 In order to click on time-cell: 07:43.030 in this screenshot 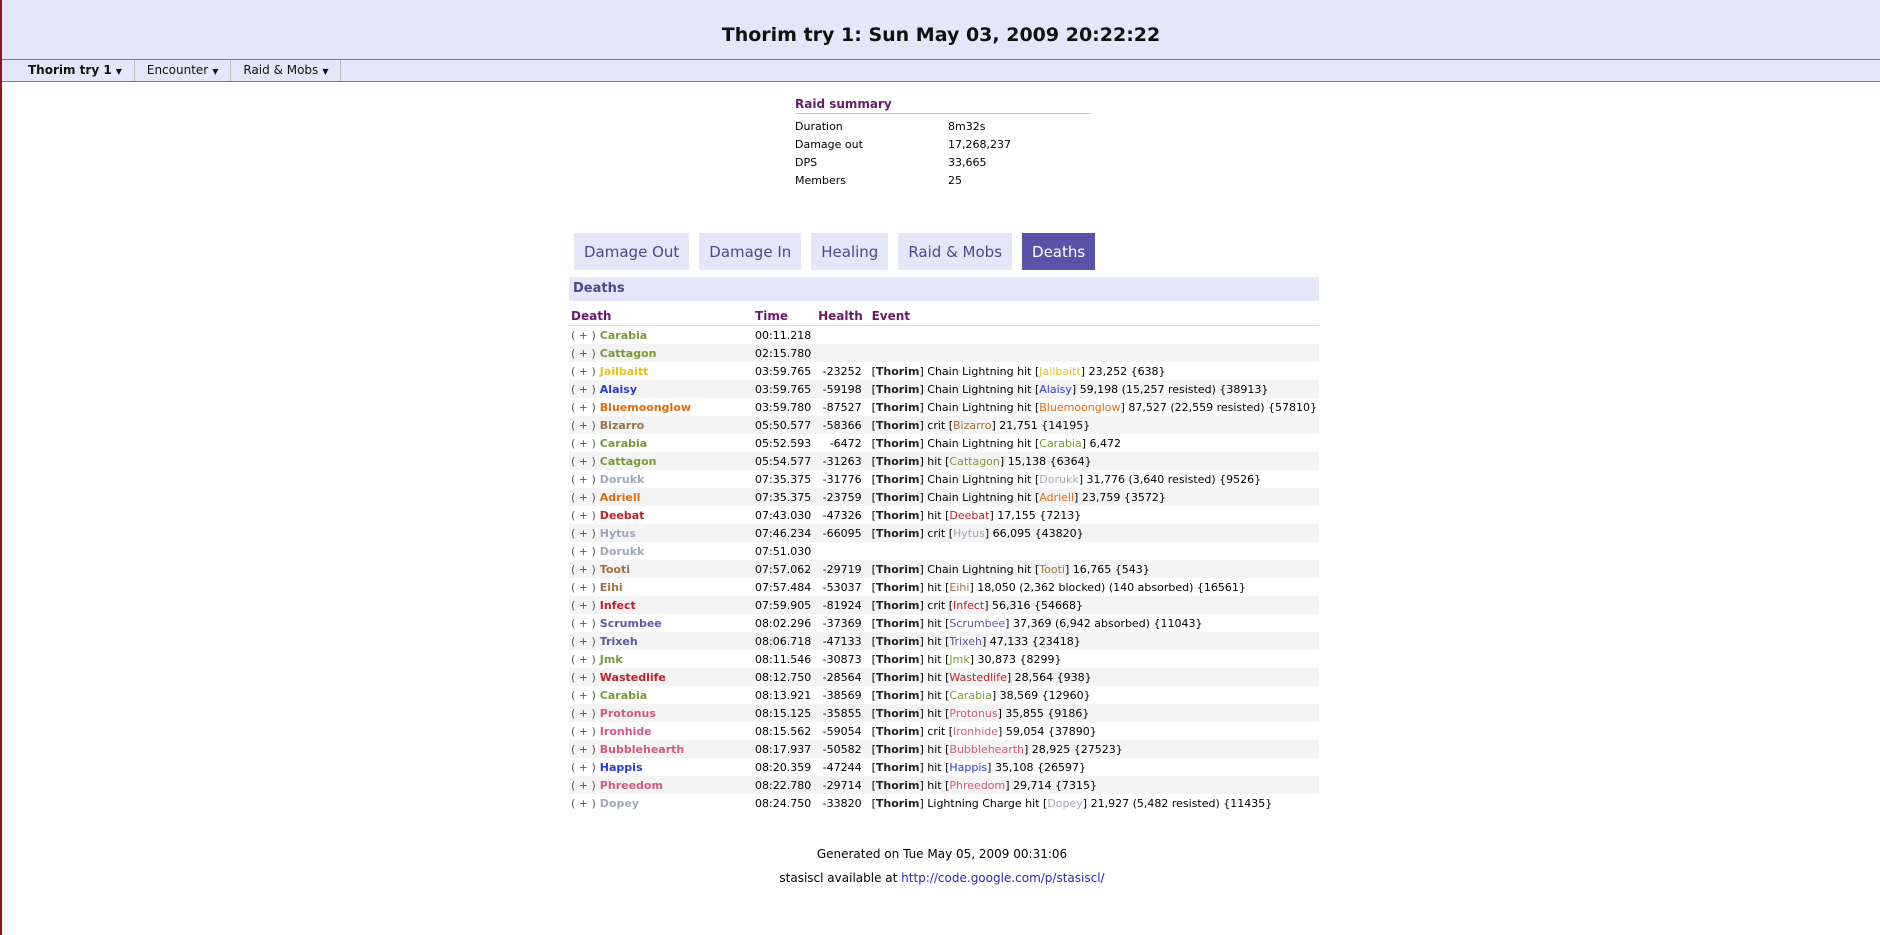, I will do `click(783, 515)`.